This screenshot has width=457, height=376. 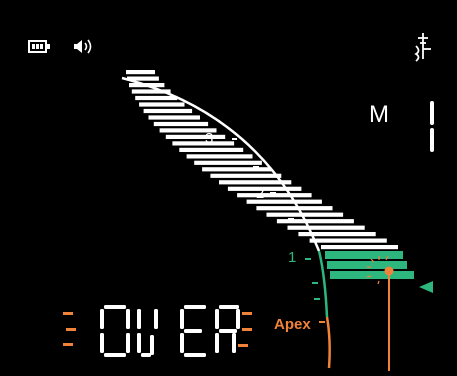 What do you see at coordinates (260, 193) in the screenshot?
I see `scale-label-2: 2` at bounding box center [260, 193].